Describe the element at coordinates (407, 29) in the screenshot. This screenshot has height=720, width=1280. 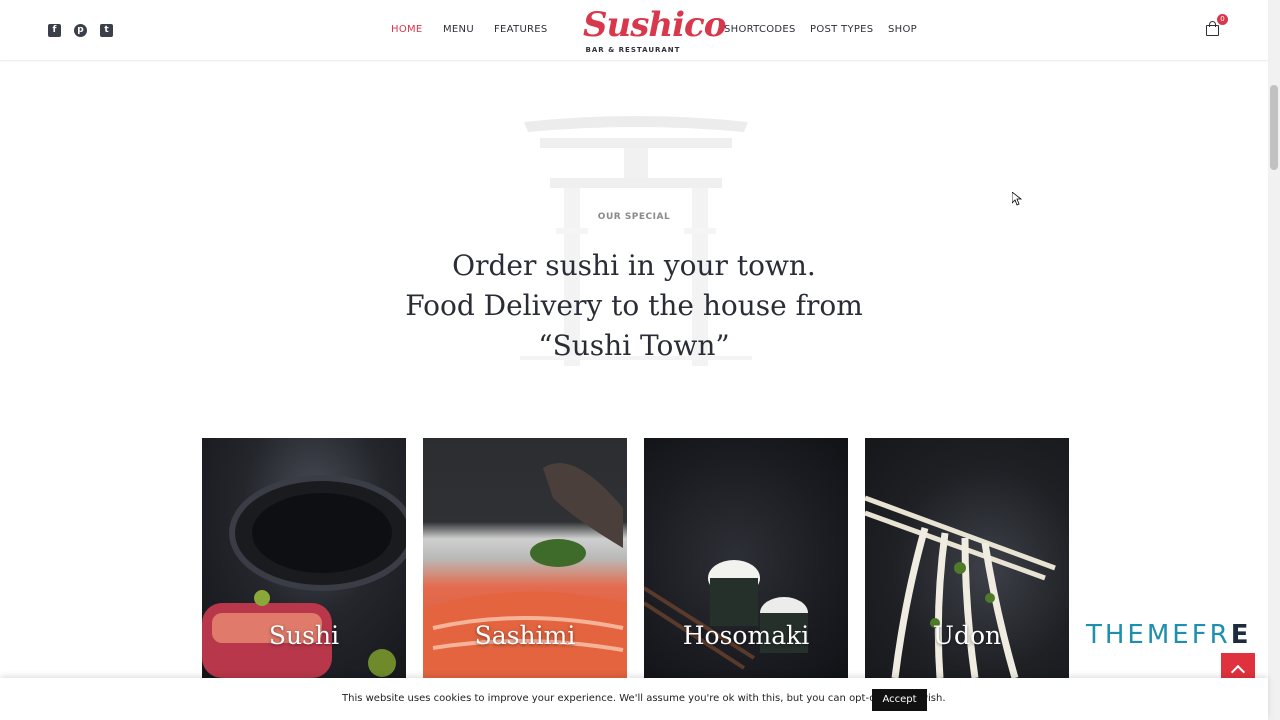
I see `nav-home: HOME` at that location.